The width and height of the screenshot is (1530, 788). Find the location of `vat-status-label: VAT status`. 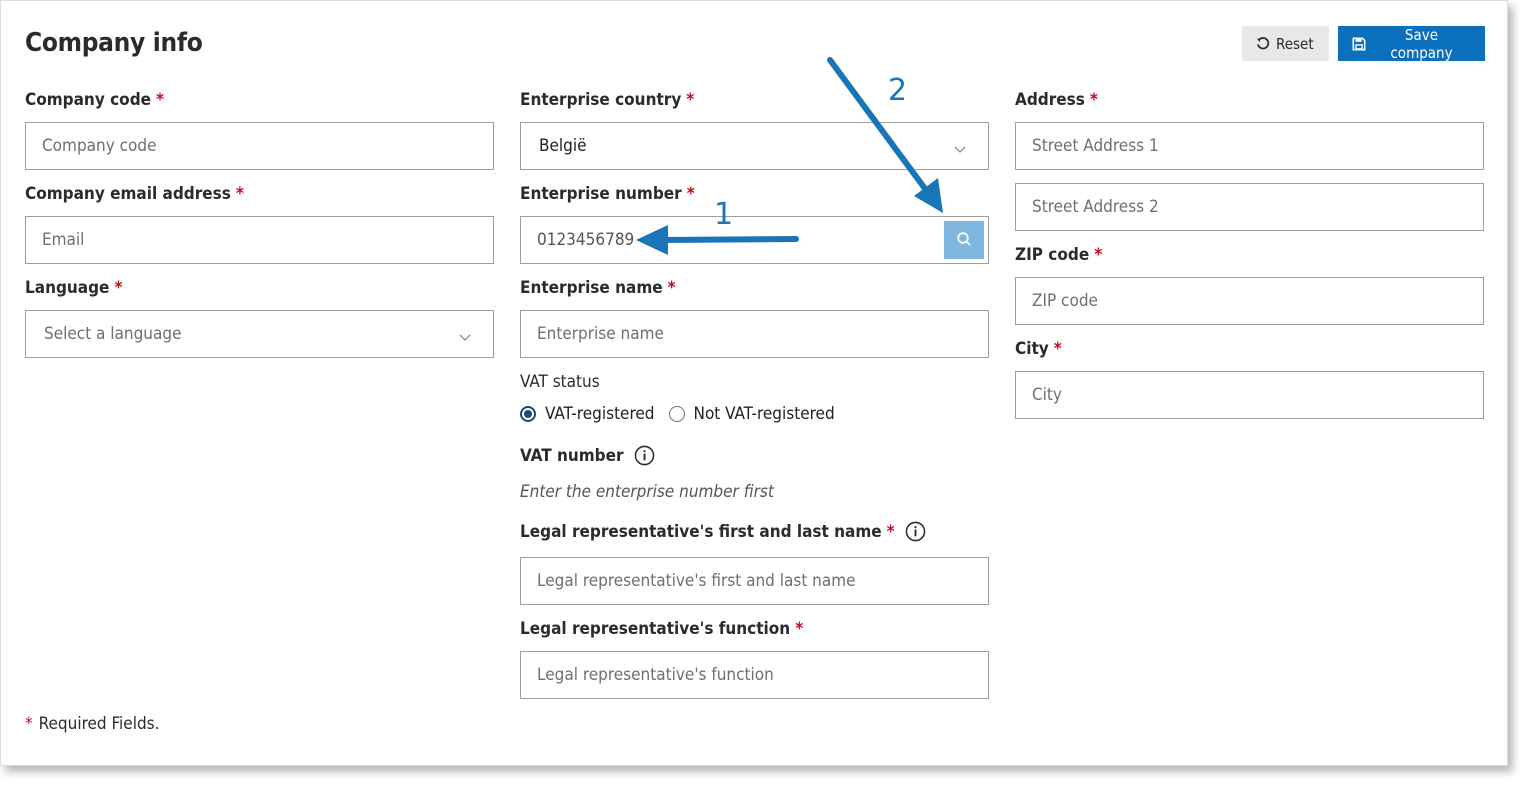

vat-status-label: VAT status is located at coordinates (560, 382).